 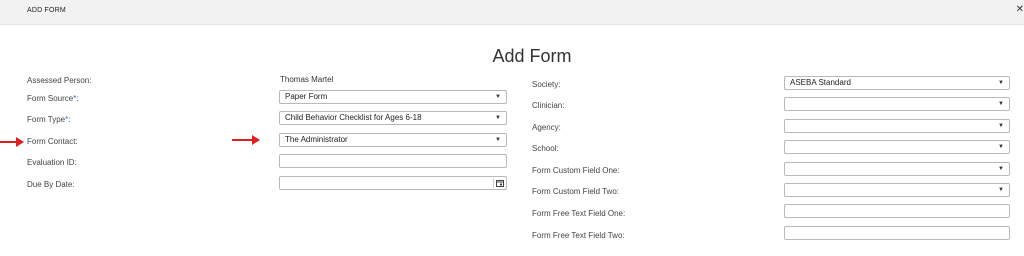 I want to click on form-contact-label: Form Contact:, so click(x=52, y=141).